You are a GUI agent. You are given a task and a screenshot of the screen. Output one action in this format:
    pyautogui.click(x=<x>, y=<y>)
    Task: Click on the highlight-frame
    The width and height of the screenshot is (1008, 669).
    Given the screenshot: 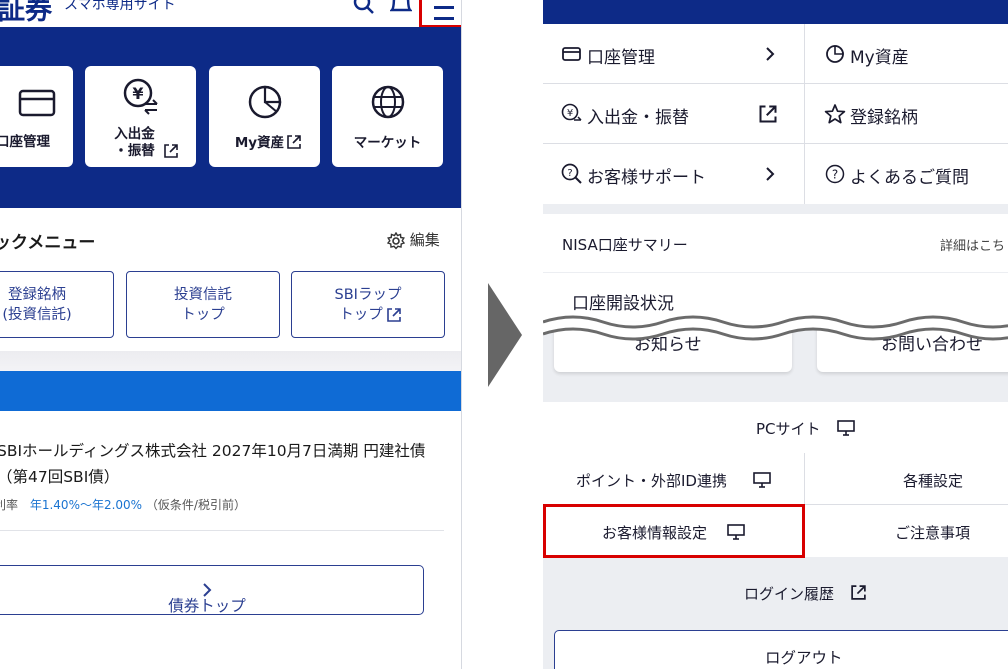 What is the action you would take?
    pyautogui.click(x=674, y=531)
    